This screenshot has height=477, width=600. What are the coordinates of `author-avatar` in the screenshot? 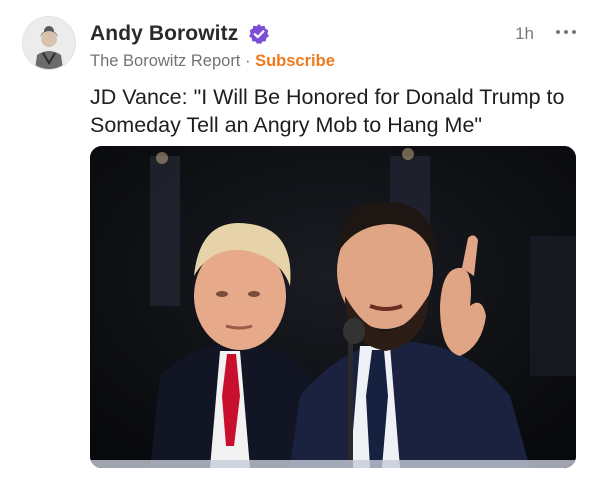 It's located at (49, 43).